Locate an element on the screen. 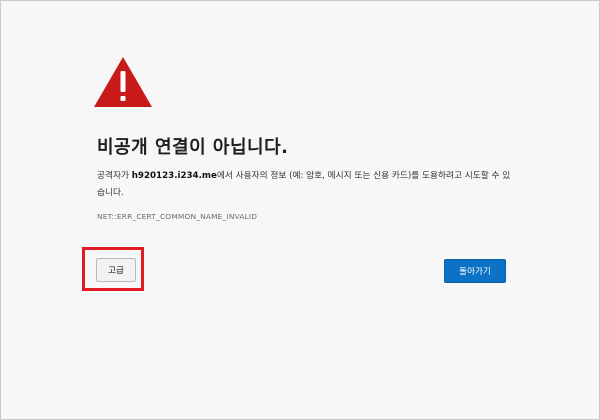 Image resolution: width=600 pixels, height=420 pixels. advanced-button: 고급 is located at coordinates (116, 270).